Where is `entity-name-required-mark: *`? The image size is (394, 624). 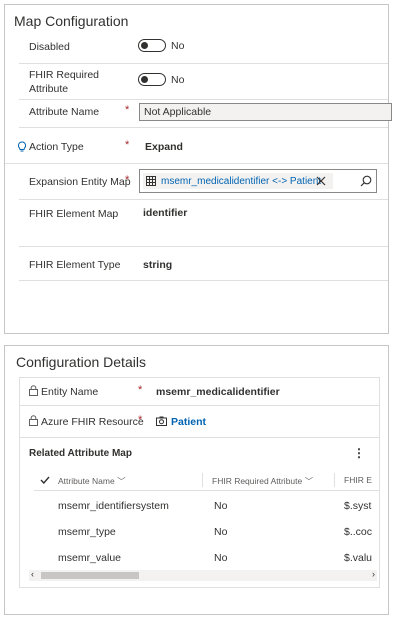
entity-name-required-mark: * is located at coordinates (140, 390).